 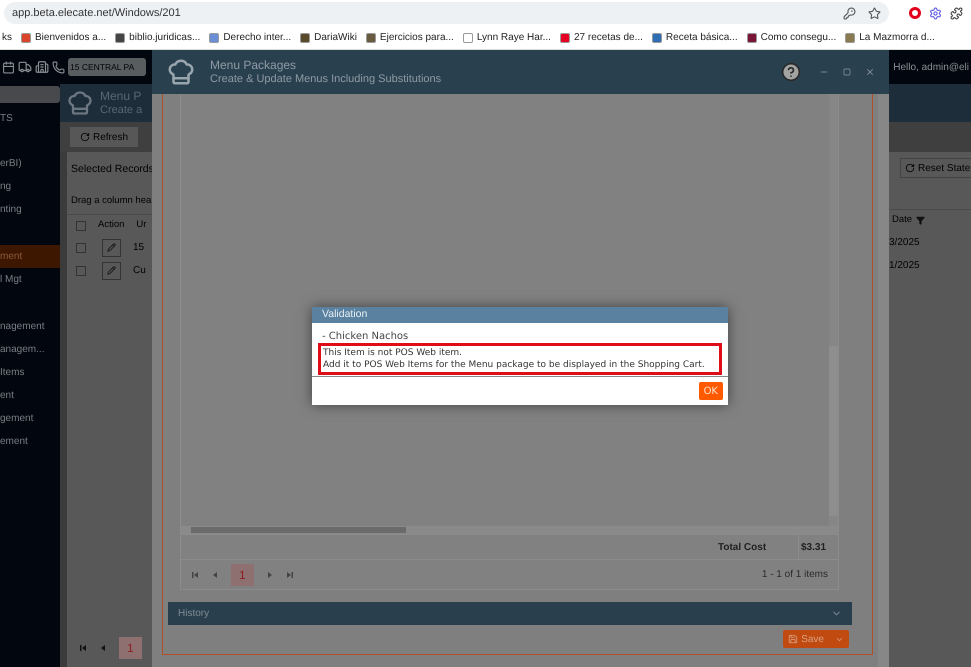 I want to click on window-title: Menu Packages, so click(x=254, y=65).